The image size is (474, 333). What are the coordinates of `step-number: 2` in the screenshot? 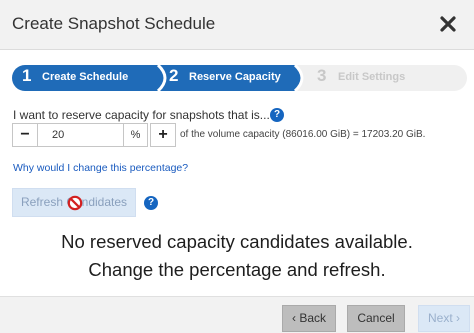 It's located at (174, 75).